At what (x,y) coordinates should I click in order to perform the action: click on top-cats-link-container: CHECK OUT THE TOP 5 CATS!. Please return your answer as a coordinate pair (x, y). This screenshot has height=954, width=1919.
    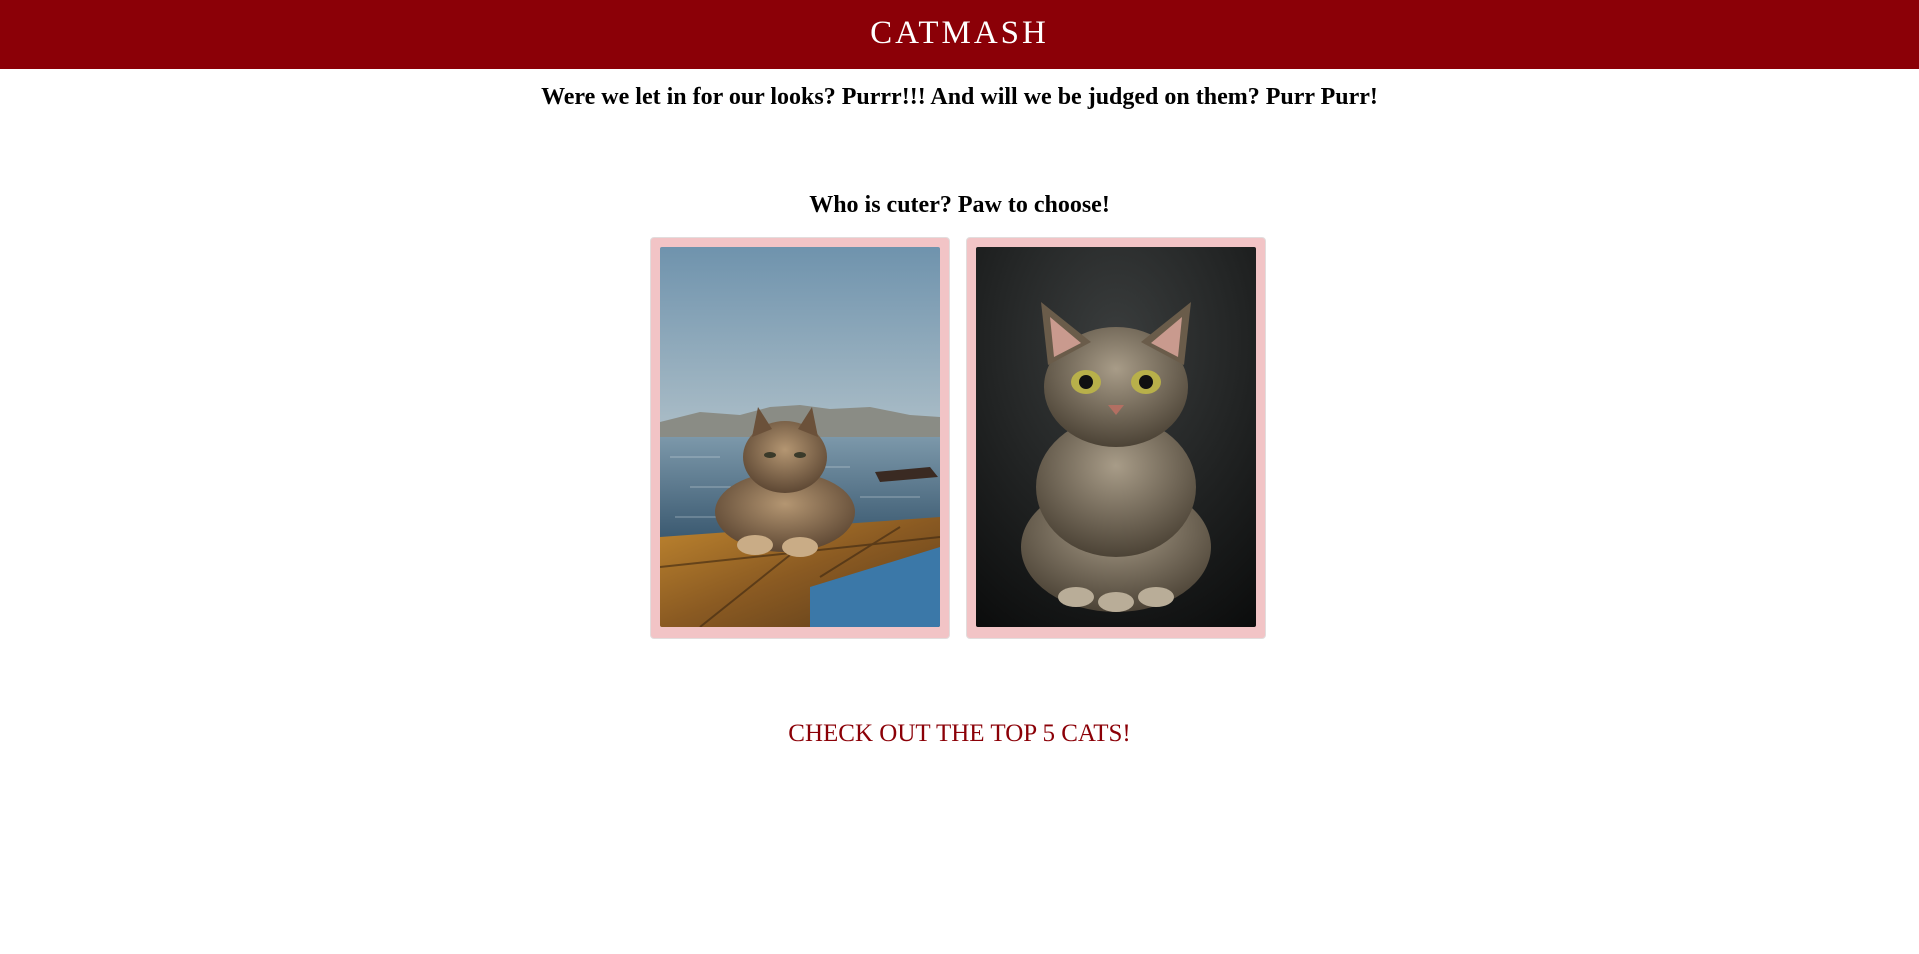
    Looking at the image, I should click on (959, 734).